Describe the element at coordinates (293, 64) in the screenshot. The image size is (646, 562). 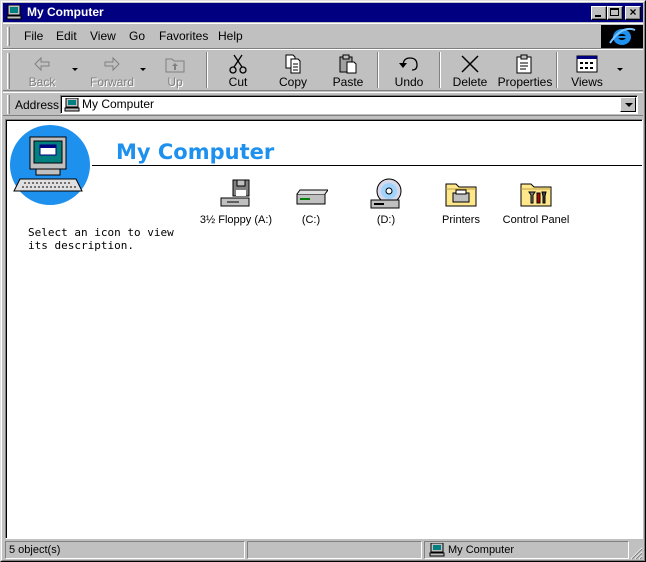
I see `copy-pages-icon` at that location.